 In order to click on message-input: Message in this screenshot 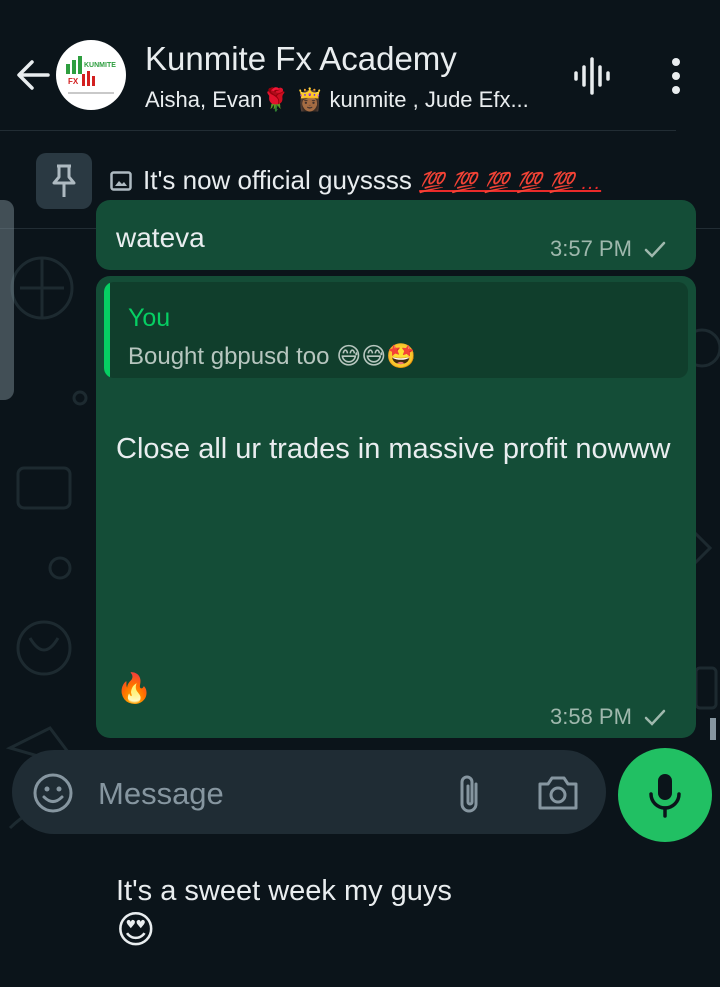, I will do `click(161, 794)`.